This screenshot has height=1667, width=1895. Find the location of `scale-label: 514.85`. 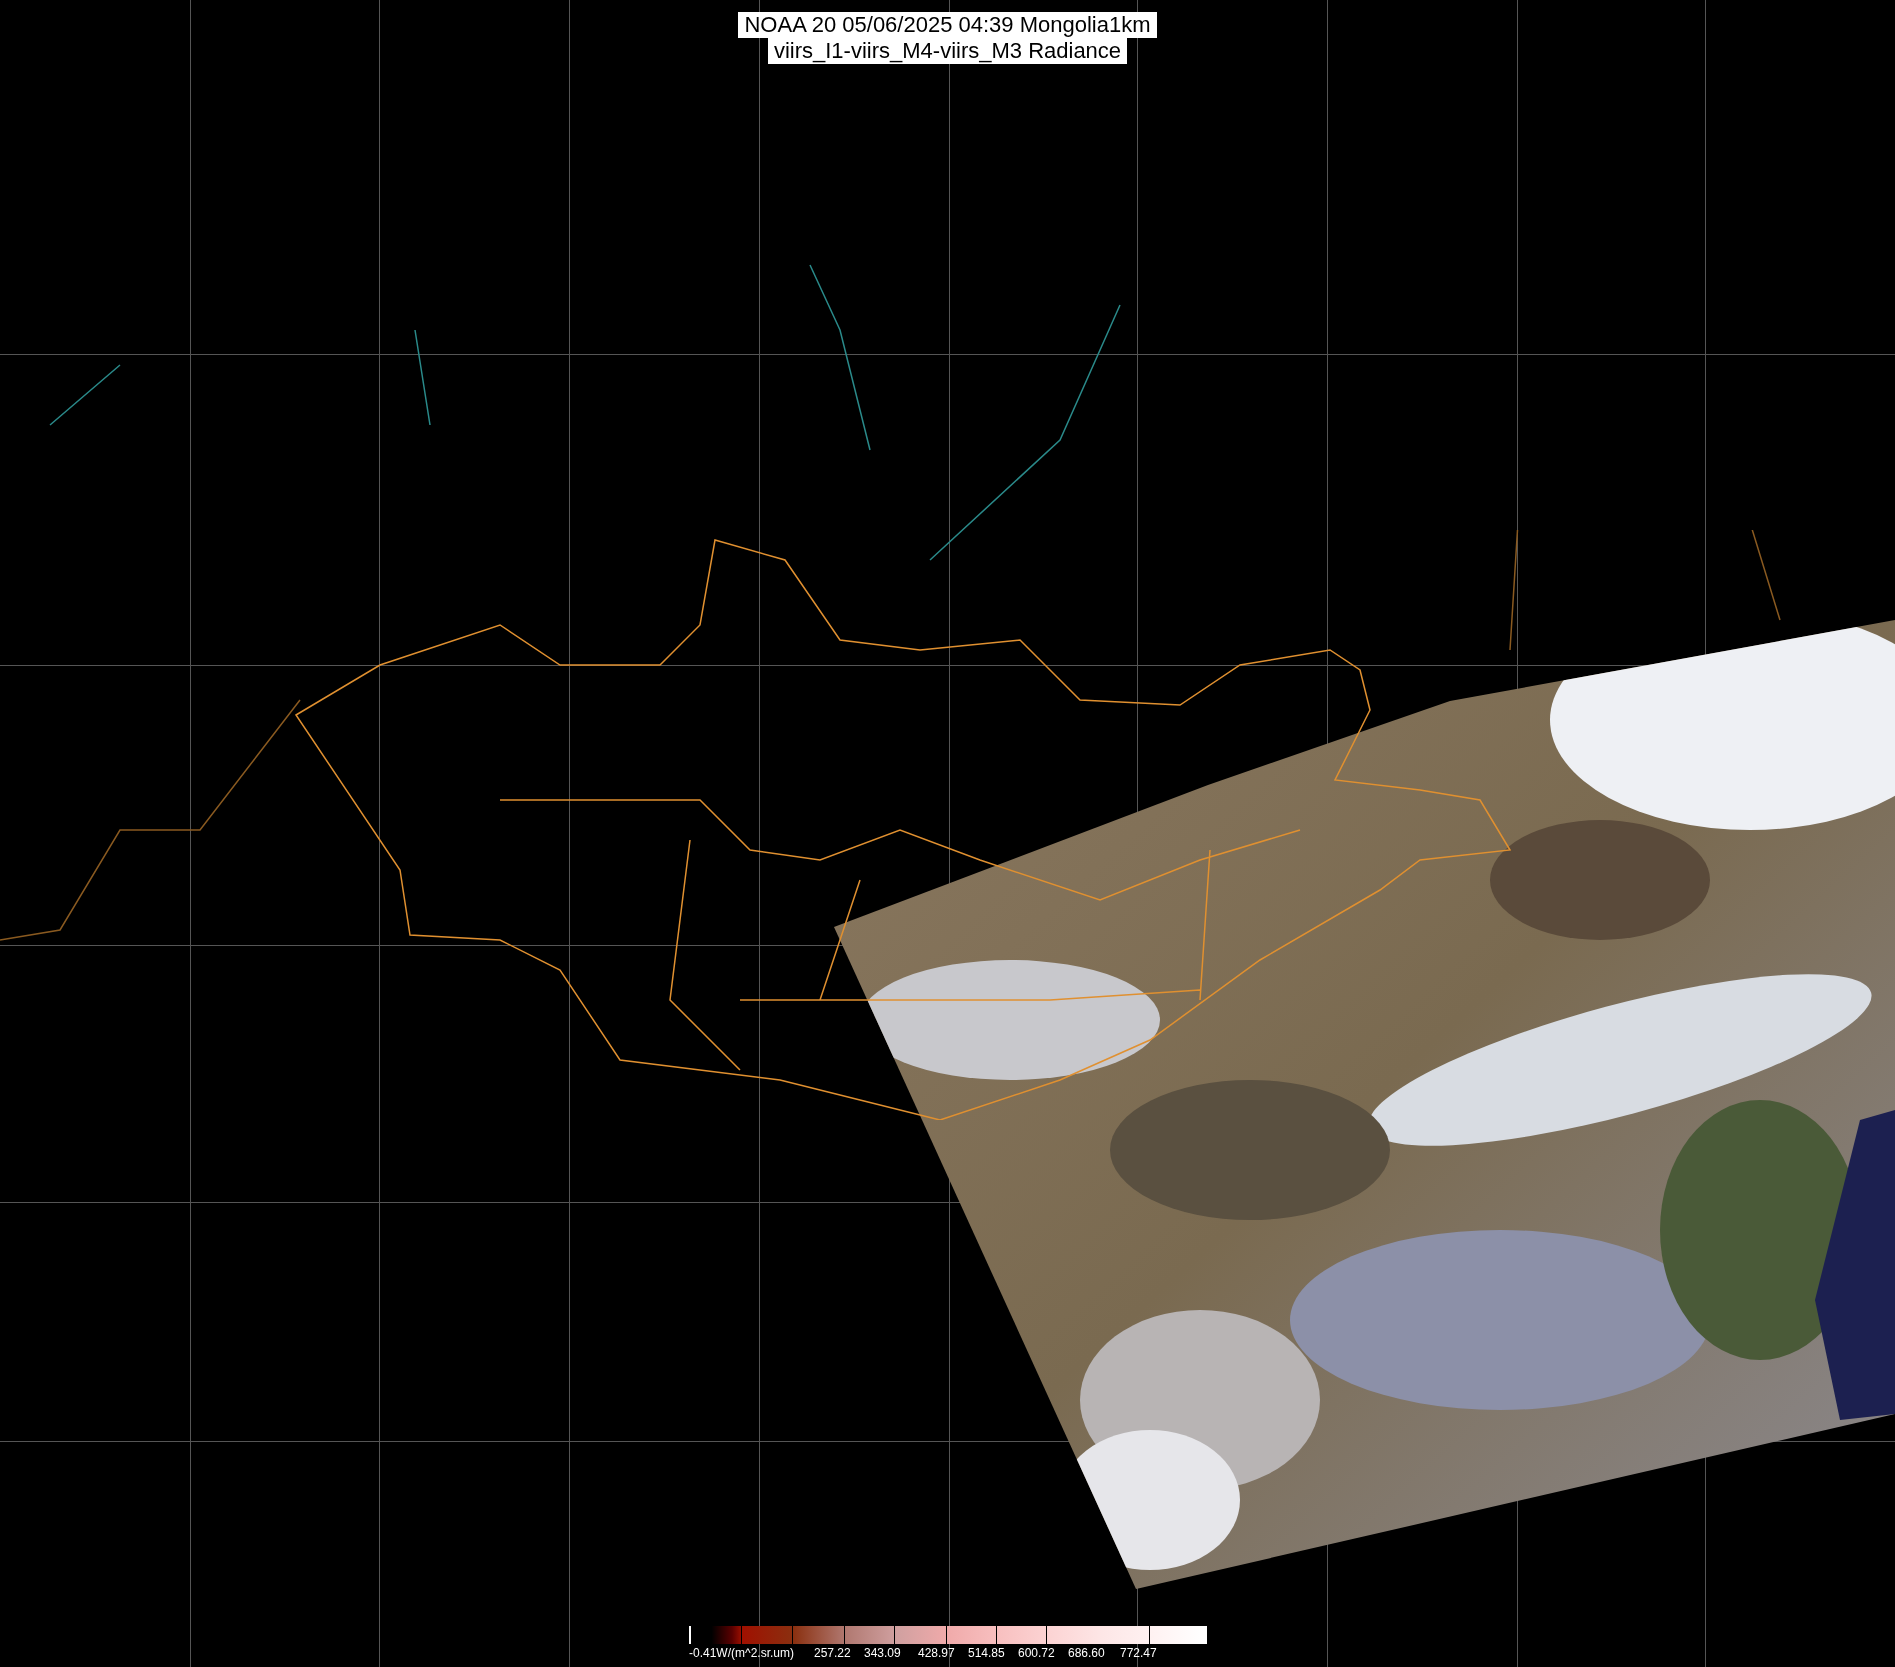

scale-label: 514.85 is located at coordinates (986, 1653).